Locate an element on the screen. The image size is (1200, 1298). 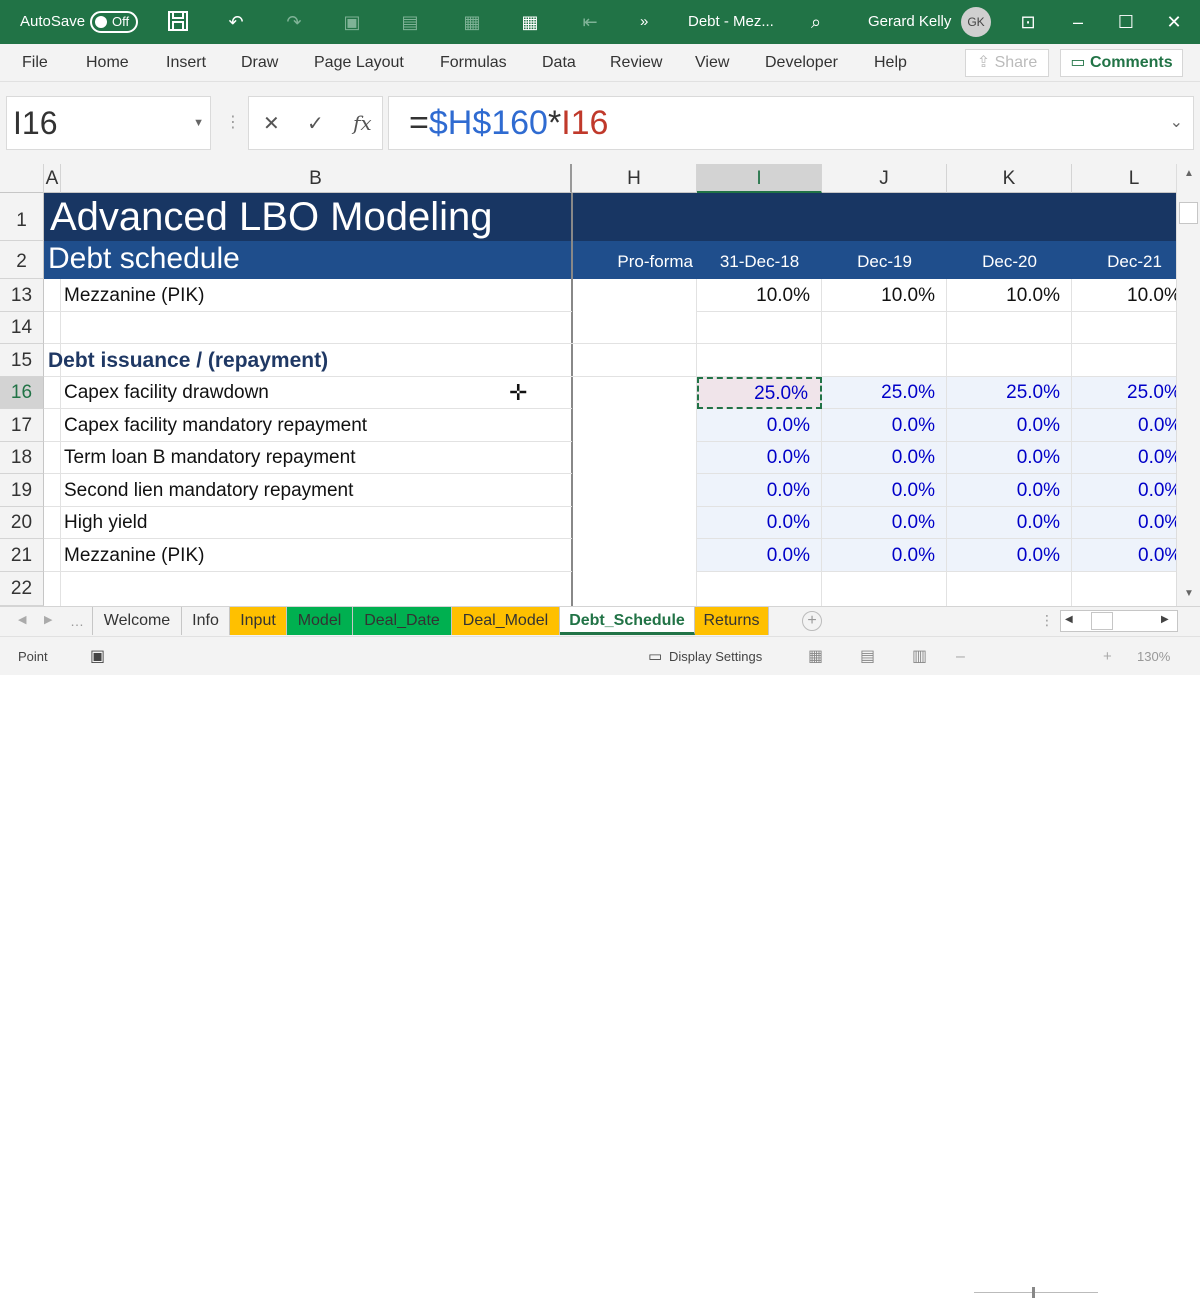
cell-l20: 0.0% is located at coordinates (1124, 523).